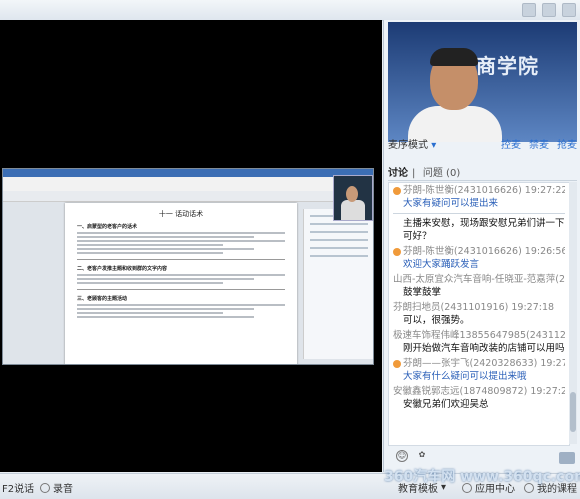 This screenshot has height=499, width=580. What do you see at coordinates (484, 230) in the screenshot?
I see `message-text: 主播来安慰，现场跟安慰兄弟们讲一下可好？` at bounding box center [484, 230].